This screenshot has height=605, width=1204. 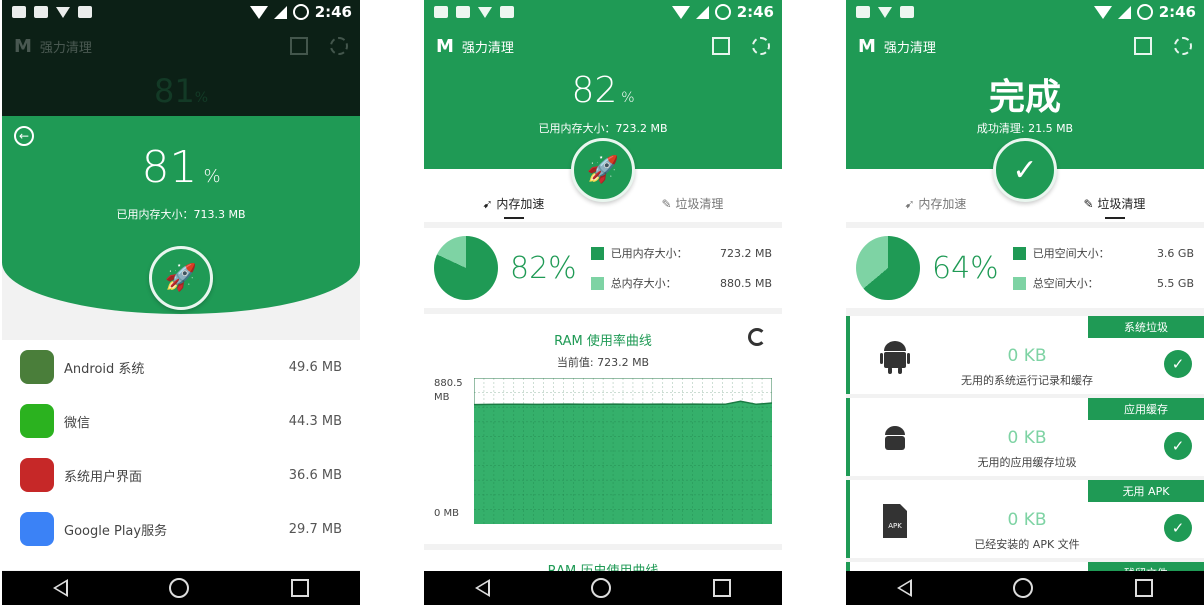 I want to click on refresh-icon, so click(x=757, y=337).